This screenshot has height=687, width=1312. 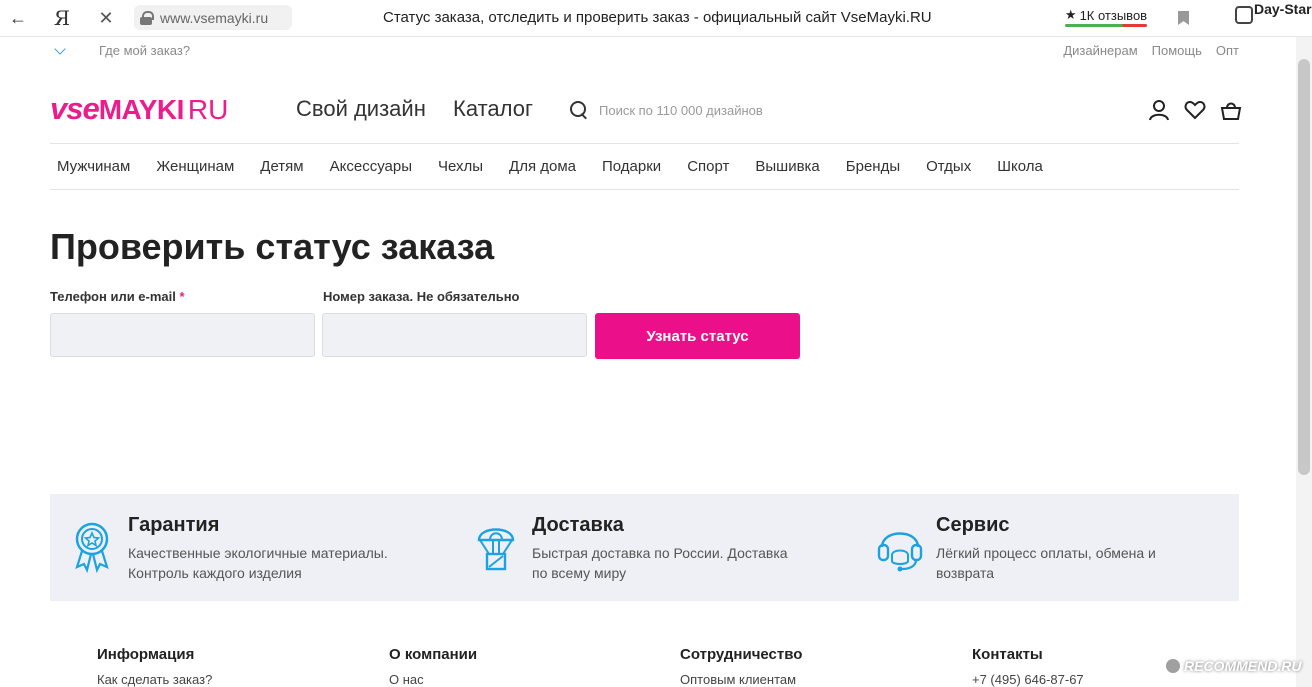 I want to click on benefit-text-line: Качественные экологичные материалы., so click(x=258, y=553).